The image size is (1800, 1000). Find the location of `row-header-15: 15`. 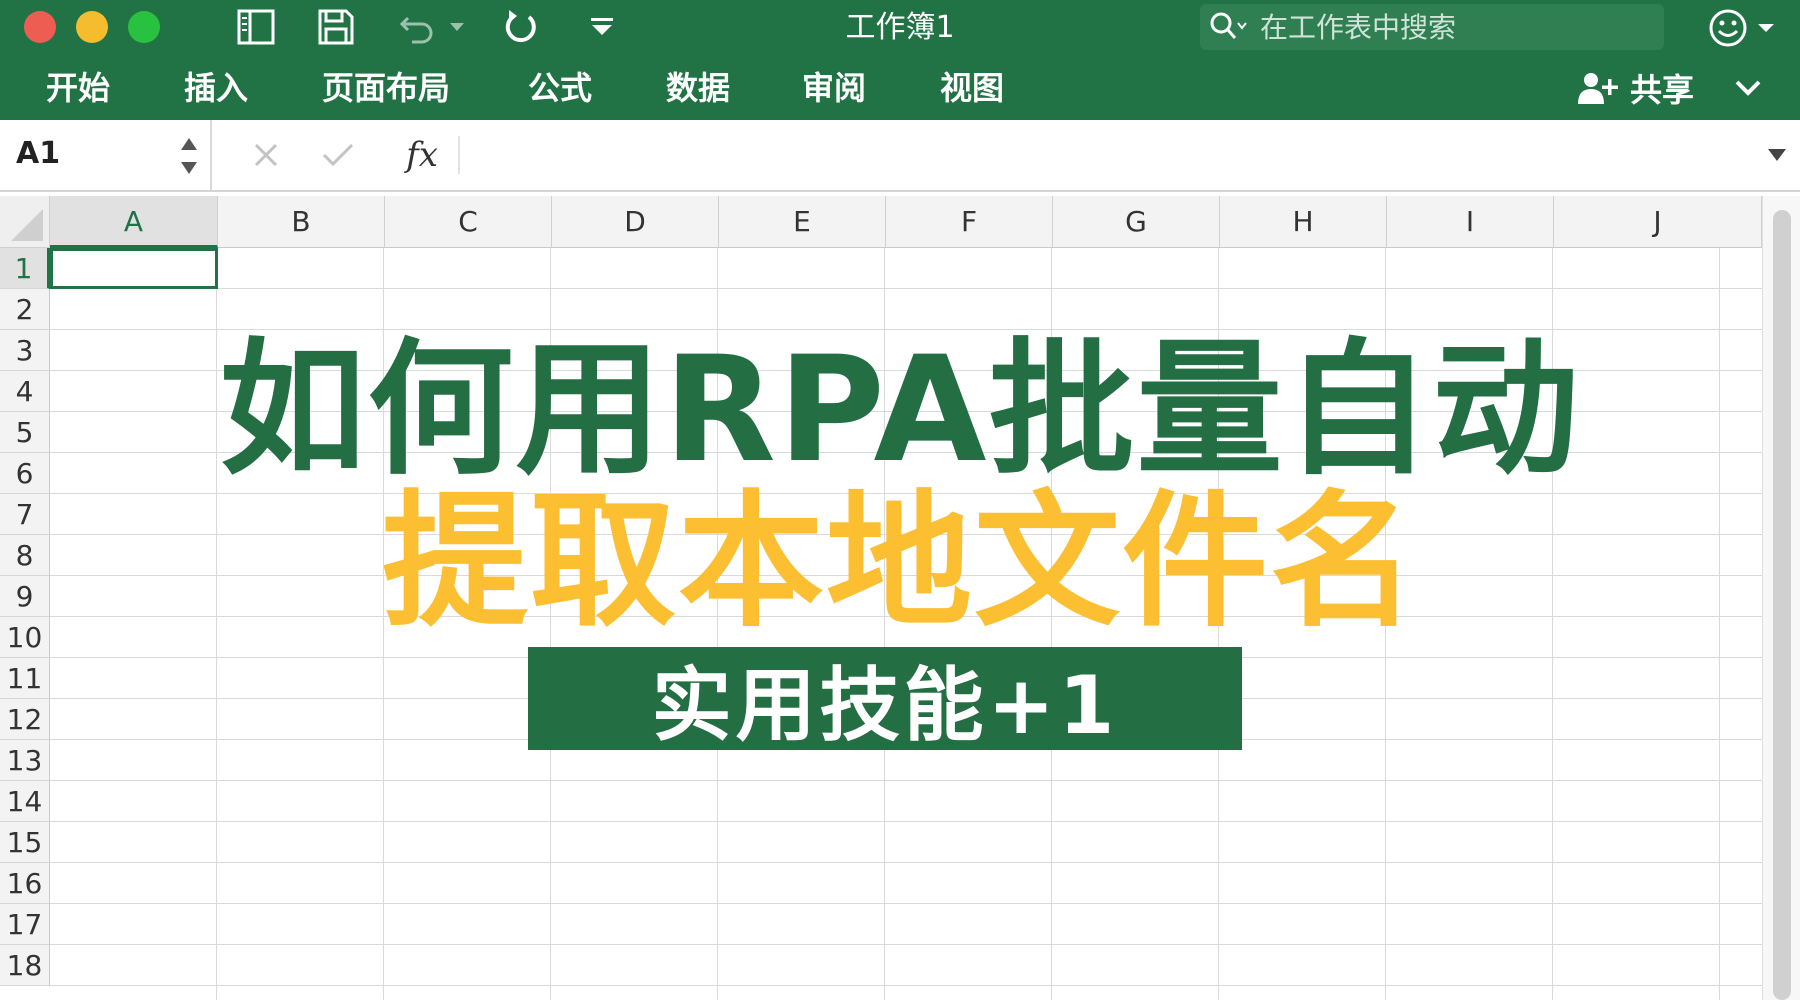

row-header-15: 15 is located at coordinates (25, 842).